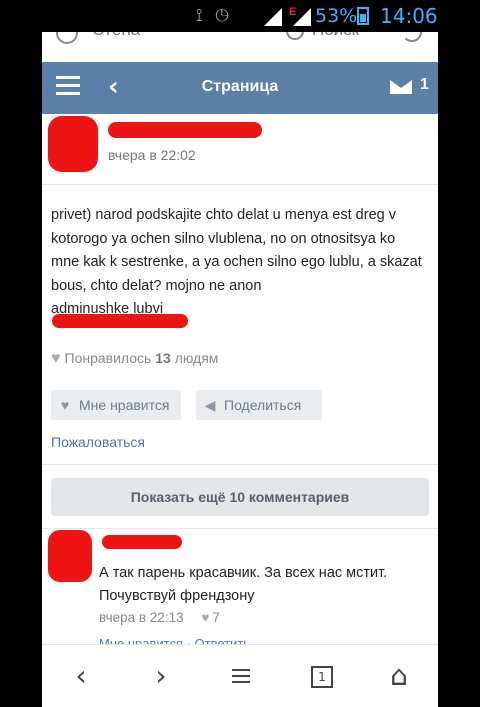 The width and height of the screenshot is (480, 707). I want to click on likes-prefix: Понравилось, so click(108, 358).